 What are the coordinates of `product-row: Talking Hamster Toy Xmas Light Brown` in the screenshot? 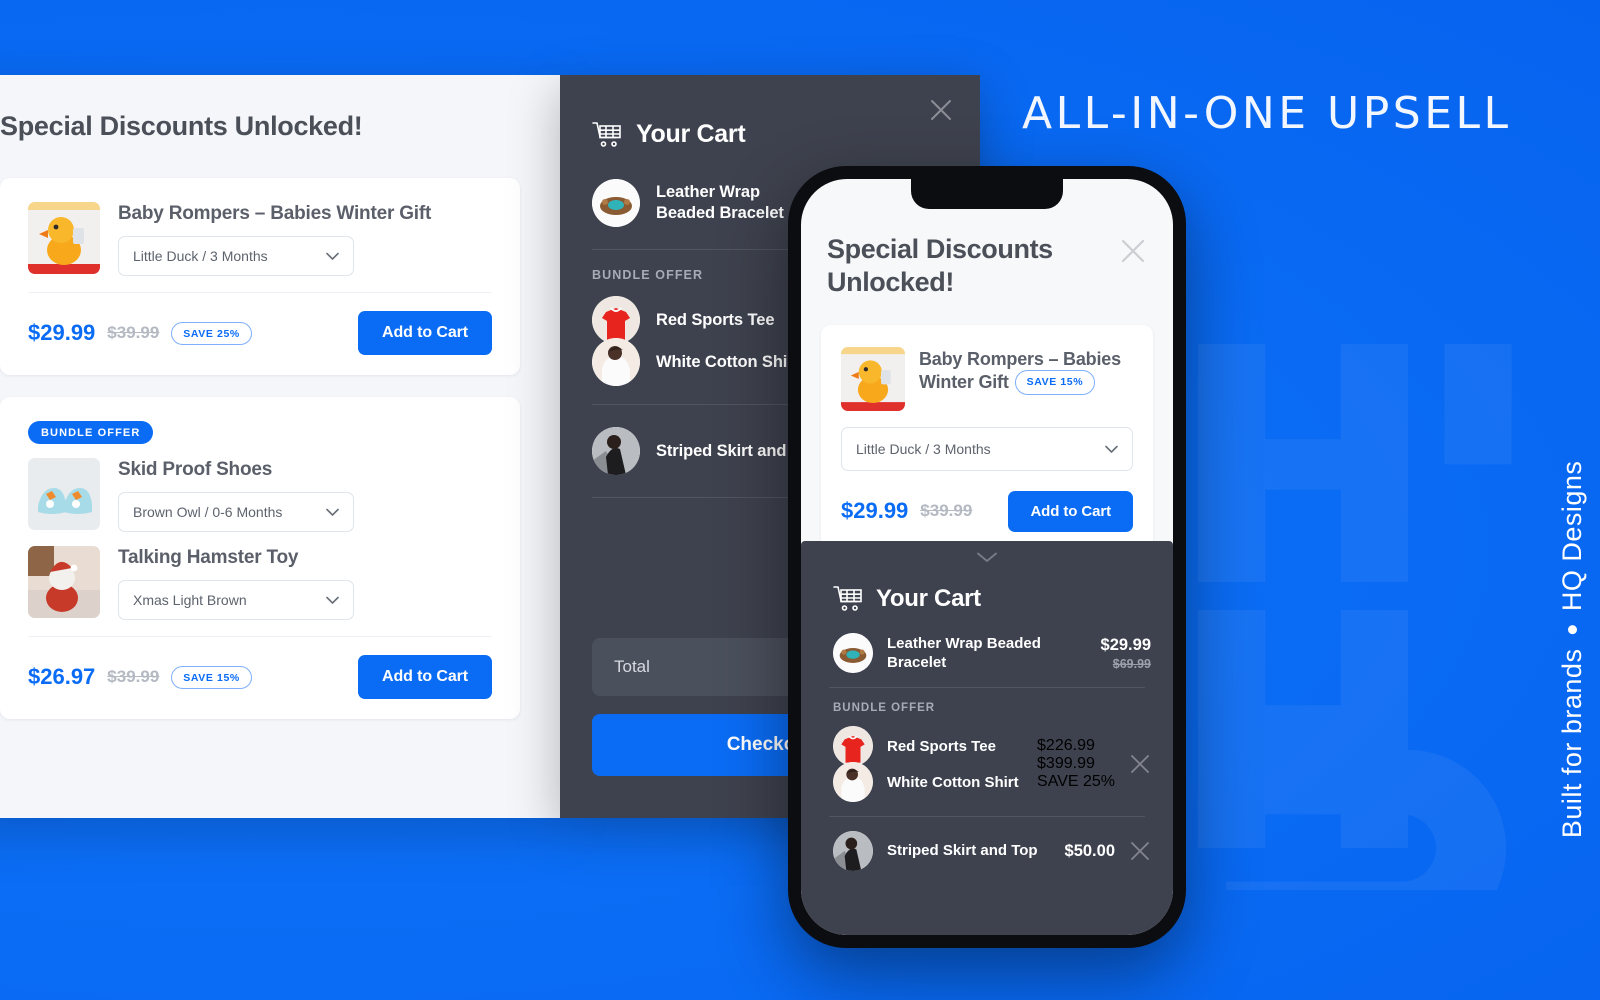 It's located at (260, 583).